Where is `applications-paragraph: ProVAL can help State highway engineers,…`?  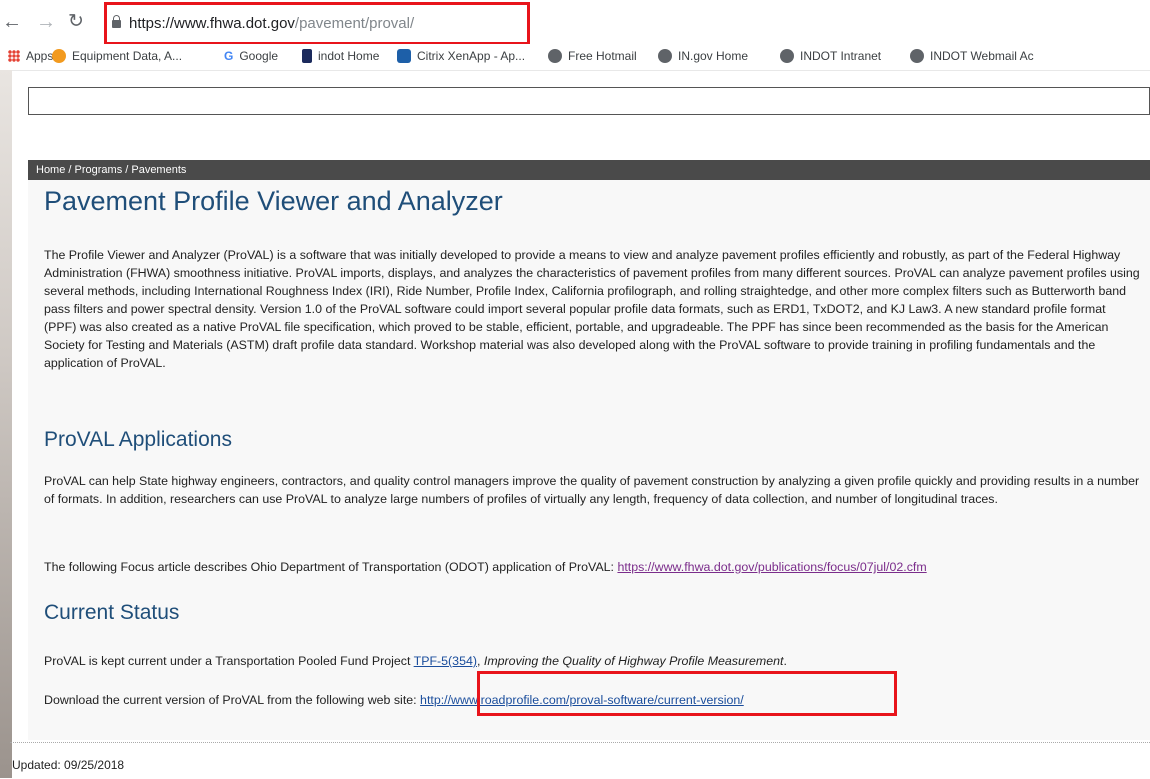 applications-paragraph: ProVAL can help State highway engineers,… is located at coordinates (592, 490).